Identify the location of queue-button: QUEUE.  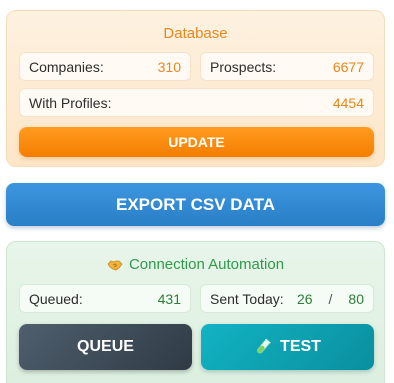
(105, 347).